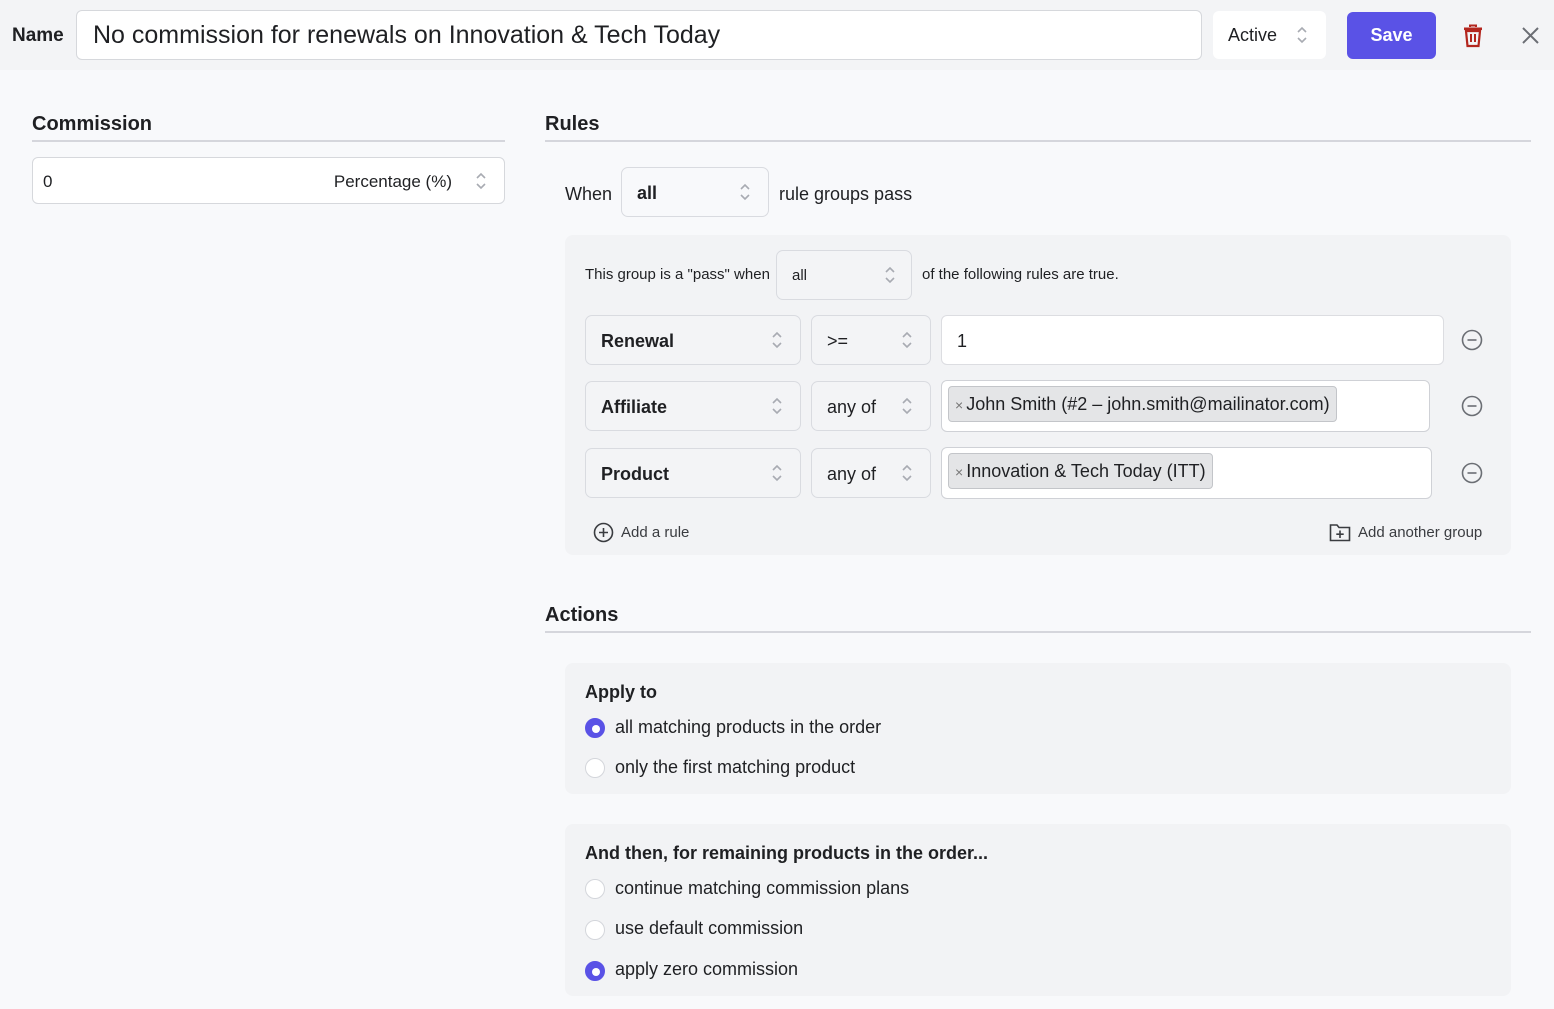  I want to click on apply-to-radio-first, so click(595, 768).